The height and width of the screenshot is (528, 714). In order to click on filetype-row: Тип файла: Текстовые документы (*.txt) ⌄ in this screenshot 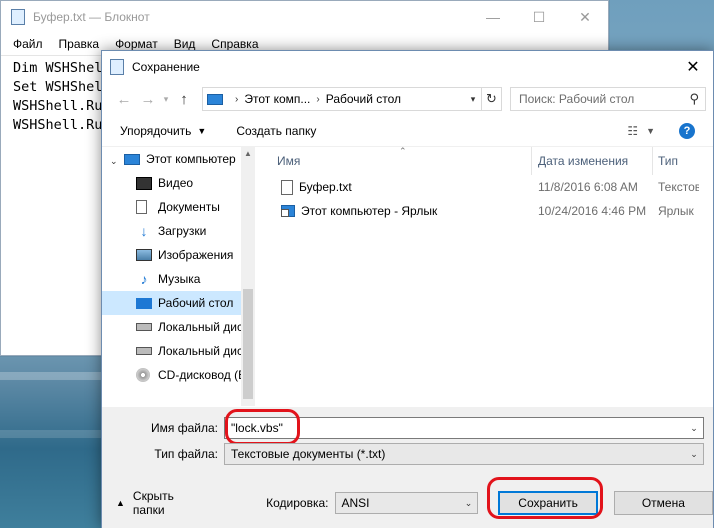, I will do `click(403, 454)`.